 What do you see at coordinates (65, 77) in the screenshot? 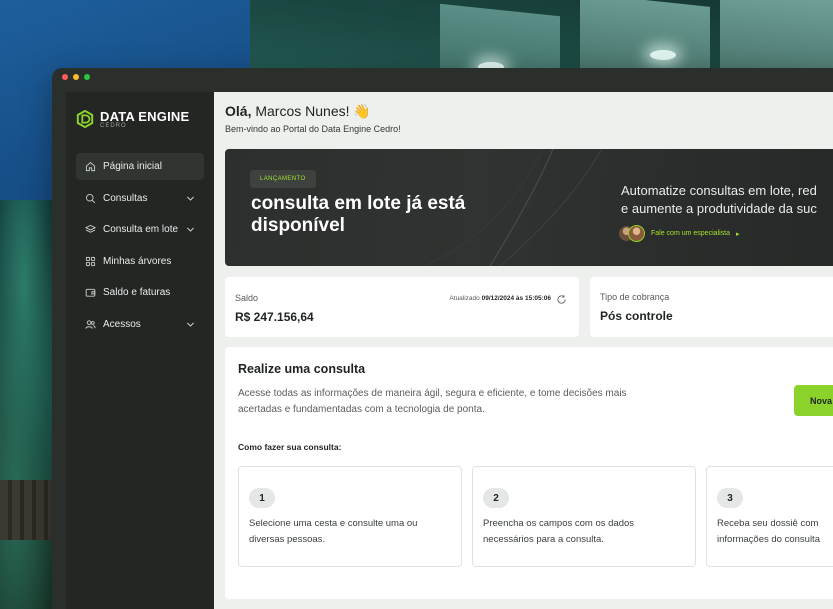
I see `close-dot` at bounding box center [65, 77].